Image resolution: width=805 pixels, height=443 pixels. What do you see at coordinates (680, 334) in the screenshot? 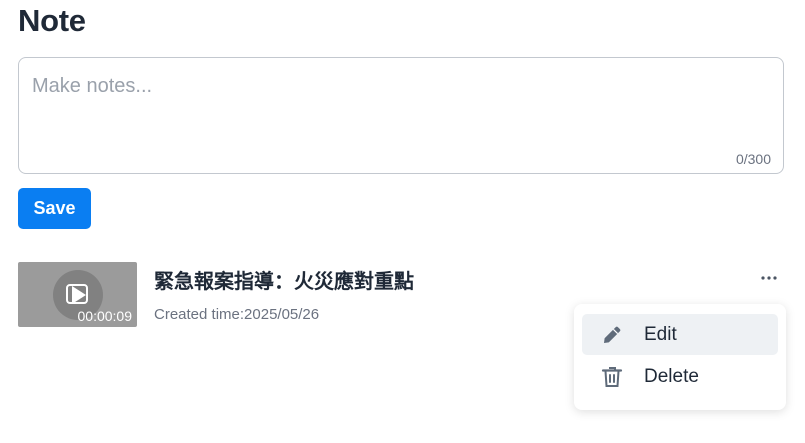
I see `menu-item-edit: Edit` at bounding box center [680, 334].